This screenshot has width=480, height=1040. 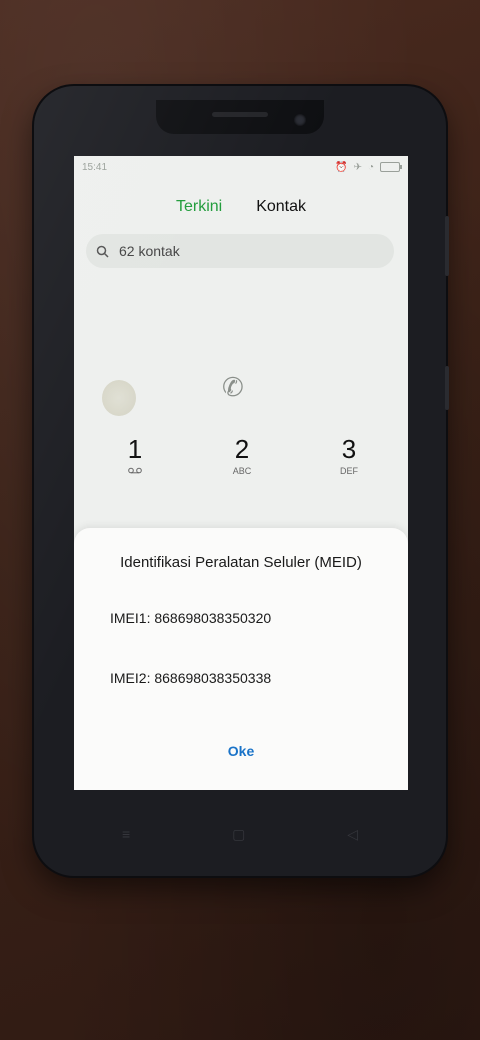 What do you see at coordinates (95, 167) in the screenshot?
I see `status-time: 15:41` at bounding box center [95, 167].